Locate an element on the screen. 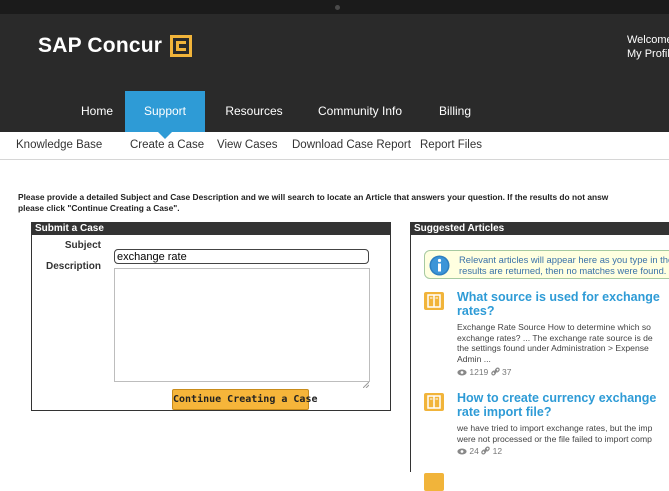  continue-creating-case-button: Continue Creating a Case is located at coordinates (245, 399).